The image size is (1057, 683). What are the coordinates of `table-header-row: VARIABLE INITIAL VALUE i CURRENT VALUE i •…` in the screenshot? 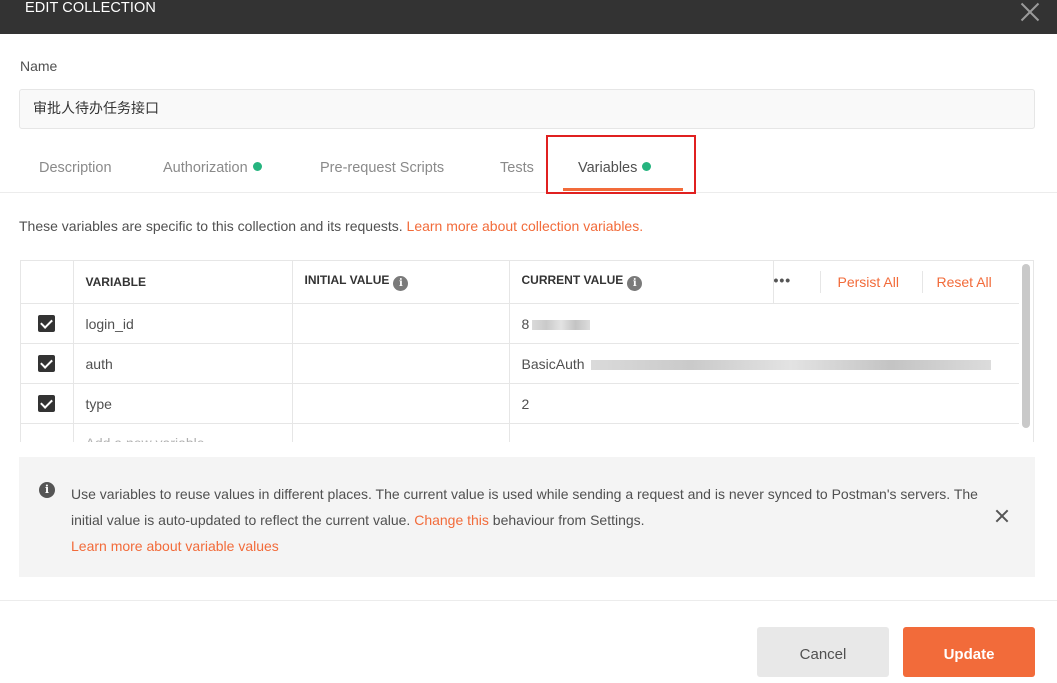 It's located at (520, 282).